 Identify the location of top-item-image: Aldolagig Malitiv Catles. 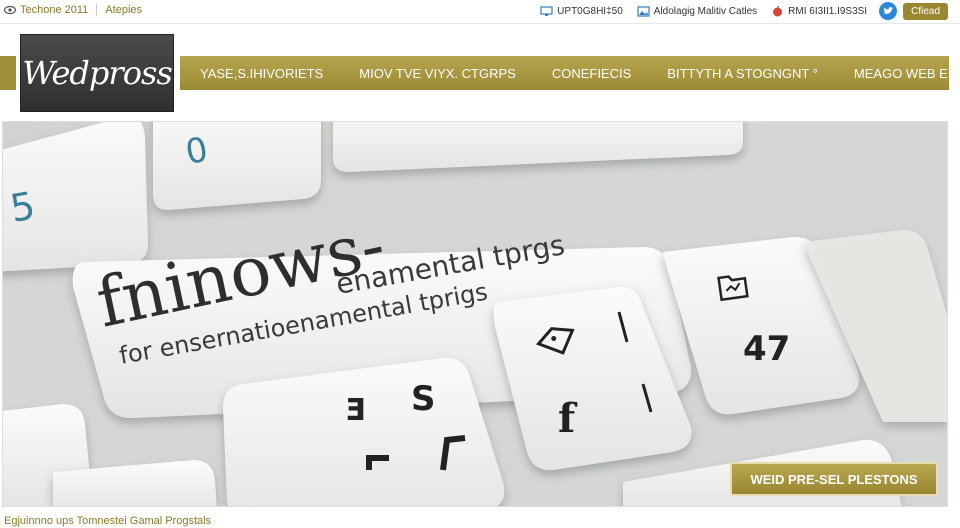
(697, 11).